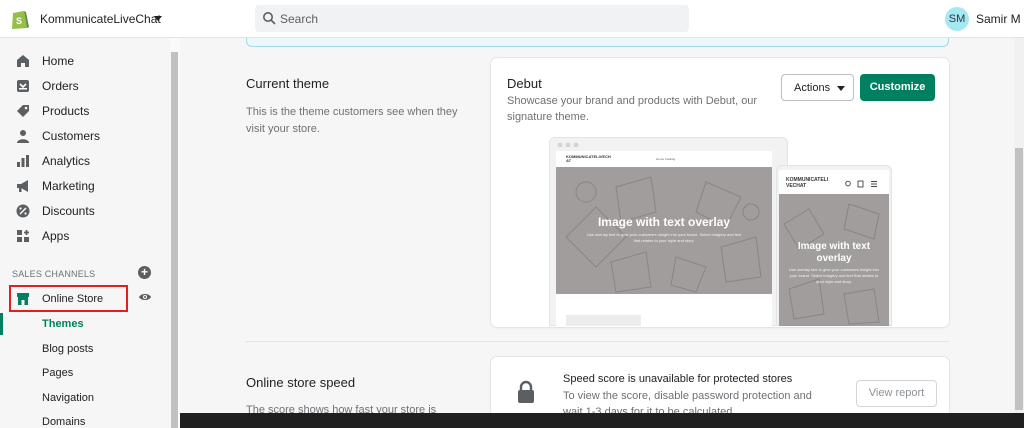  What do you see at coordinates (23, 299) in the screenshot?
I see `store-icon` at bounding box center [23, 299].